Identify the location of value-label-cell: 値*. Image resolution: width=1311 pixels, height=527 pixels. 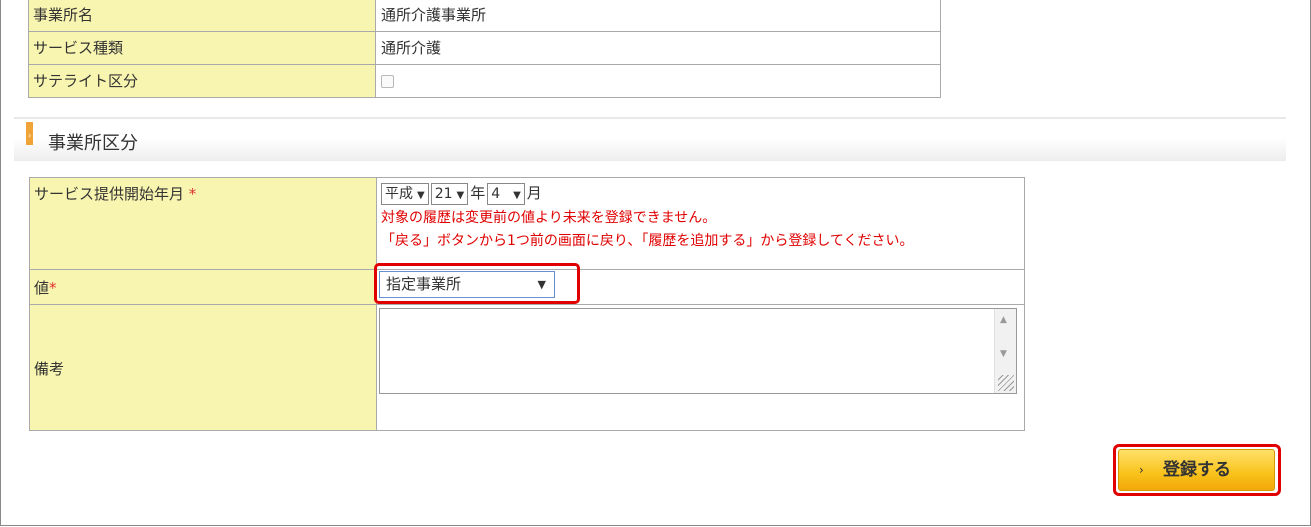
(203, 287).